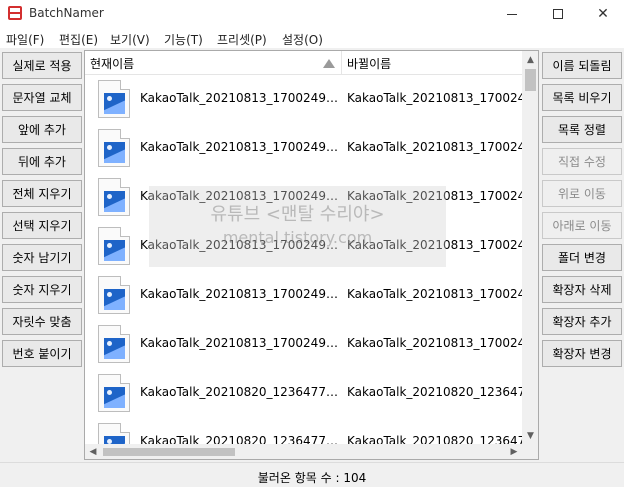 This screenshot has height=487, width=624. What do you see at coordinates (169, 452) in the screenshot?
I see `horizontal-scroll-thumb` at bounding box center [169, 452].